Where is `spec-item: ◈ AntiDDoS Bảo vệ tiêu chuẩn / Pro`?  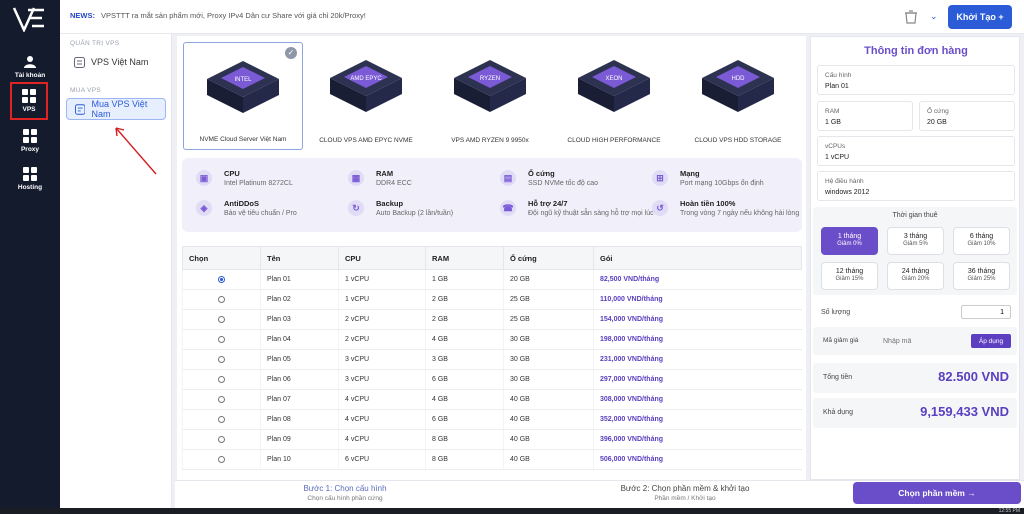
spec-item: ◈ AntiDDoS Bảo vệ tiêu chuẩn / Pro is located at coordinates (271, 213).